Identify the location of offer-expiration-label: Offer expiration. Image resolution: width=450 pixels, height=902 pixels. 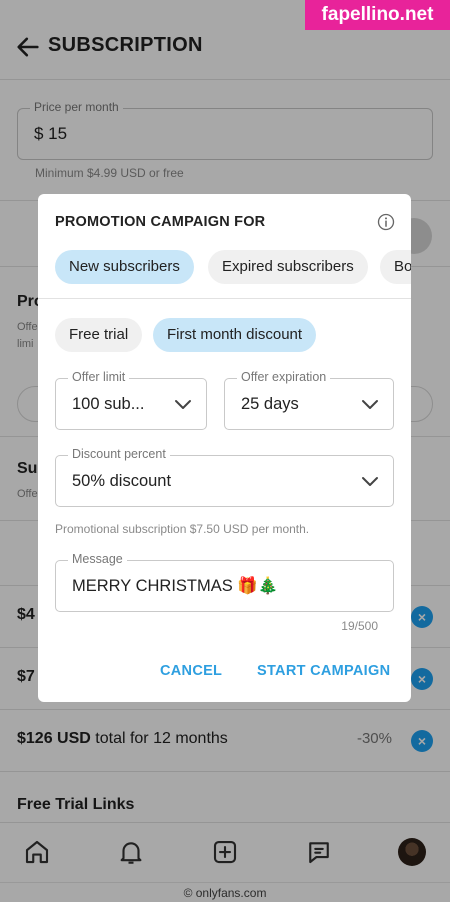
(284, 377).